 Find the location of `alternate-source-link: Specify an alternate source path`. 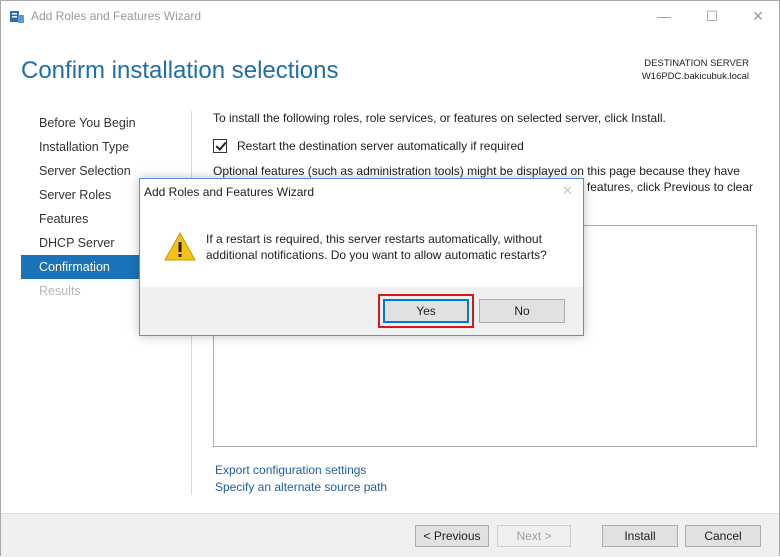

alternate-source-link: Specify an alternate source path is located at coordinates (301, 487).